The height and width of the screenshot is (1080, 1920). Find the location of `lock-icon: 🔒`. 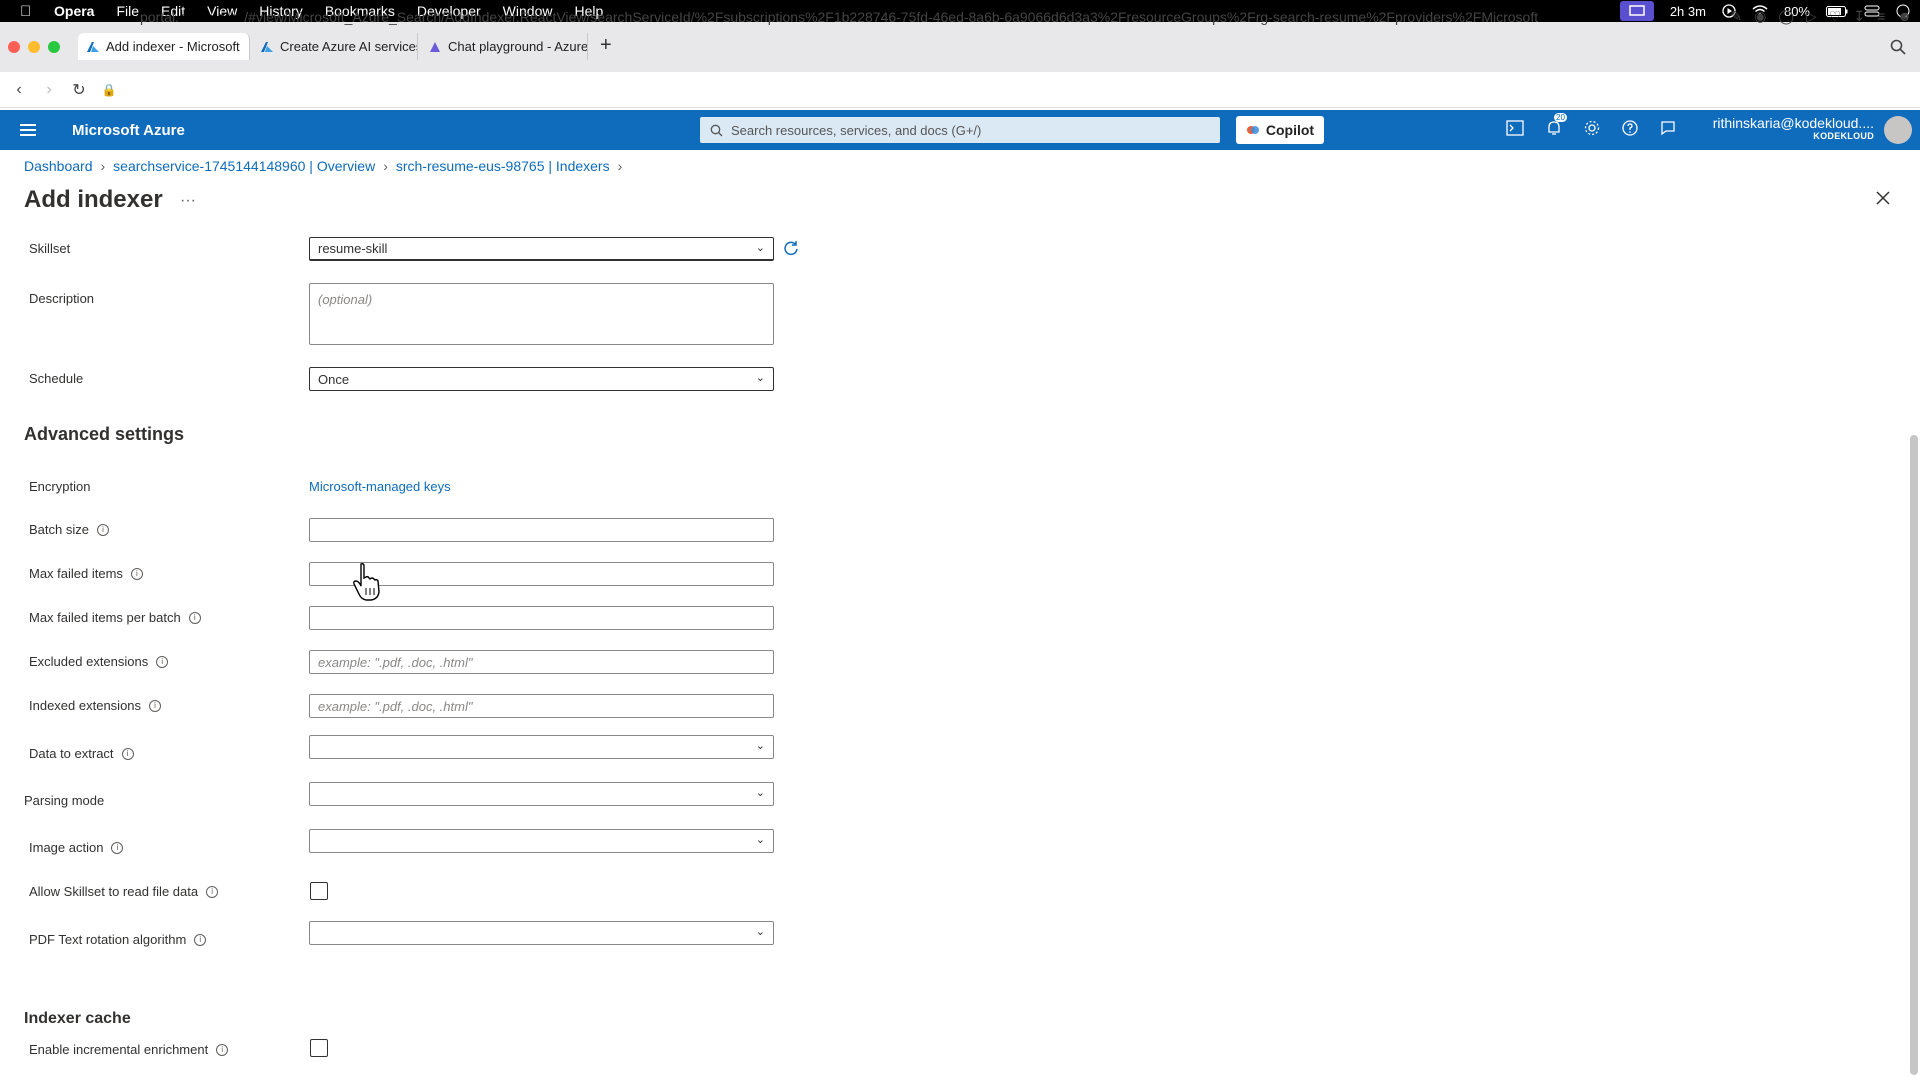

lock-icon: 🔒 is located at coordinates (109, 90).